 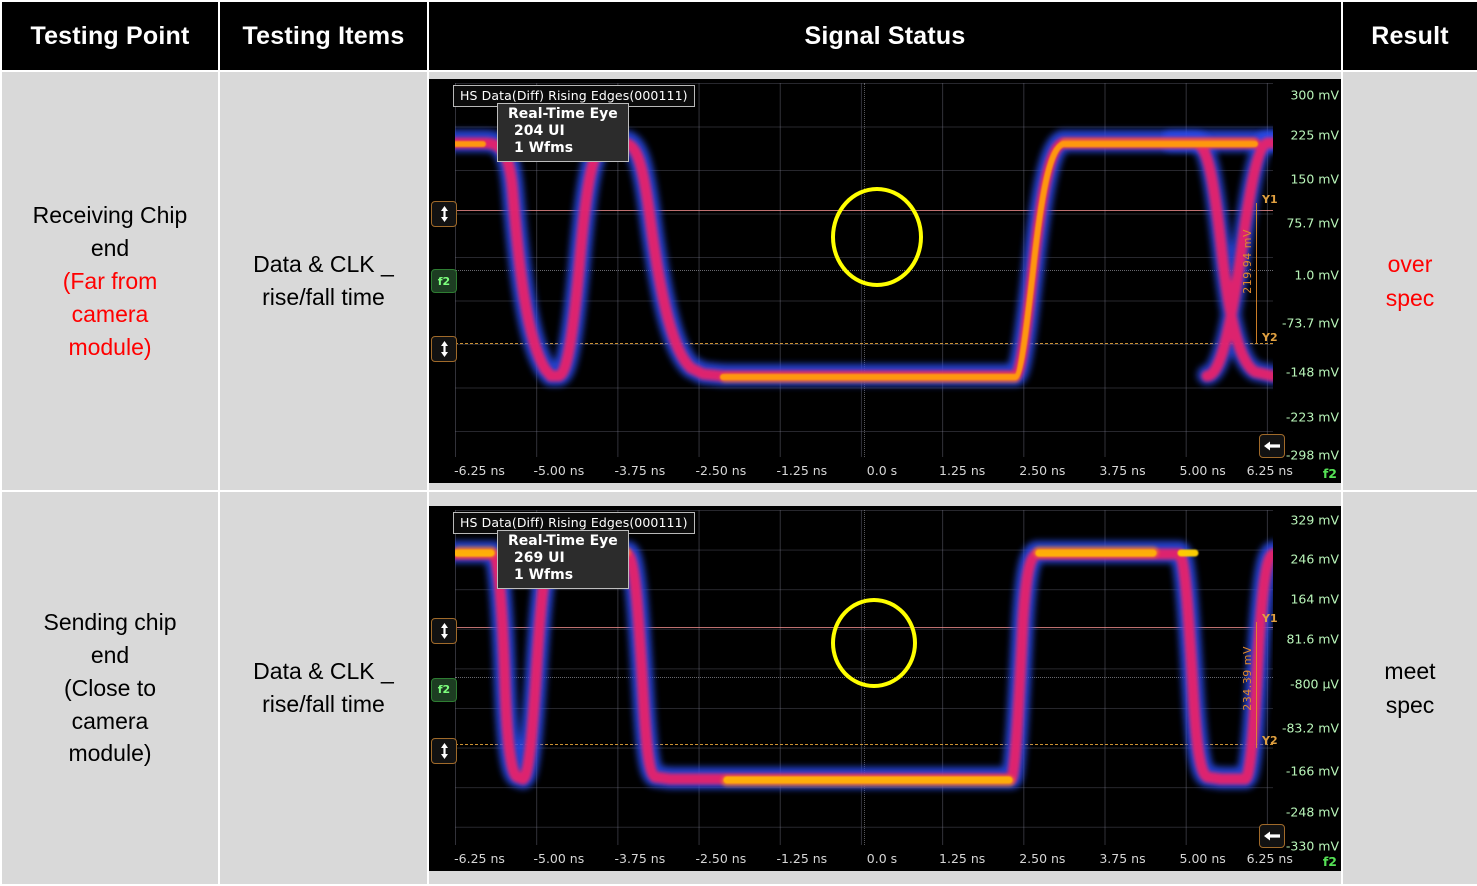 I want to click on highlight-circle-row2, so click(x=874, y=642).